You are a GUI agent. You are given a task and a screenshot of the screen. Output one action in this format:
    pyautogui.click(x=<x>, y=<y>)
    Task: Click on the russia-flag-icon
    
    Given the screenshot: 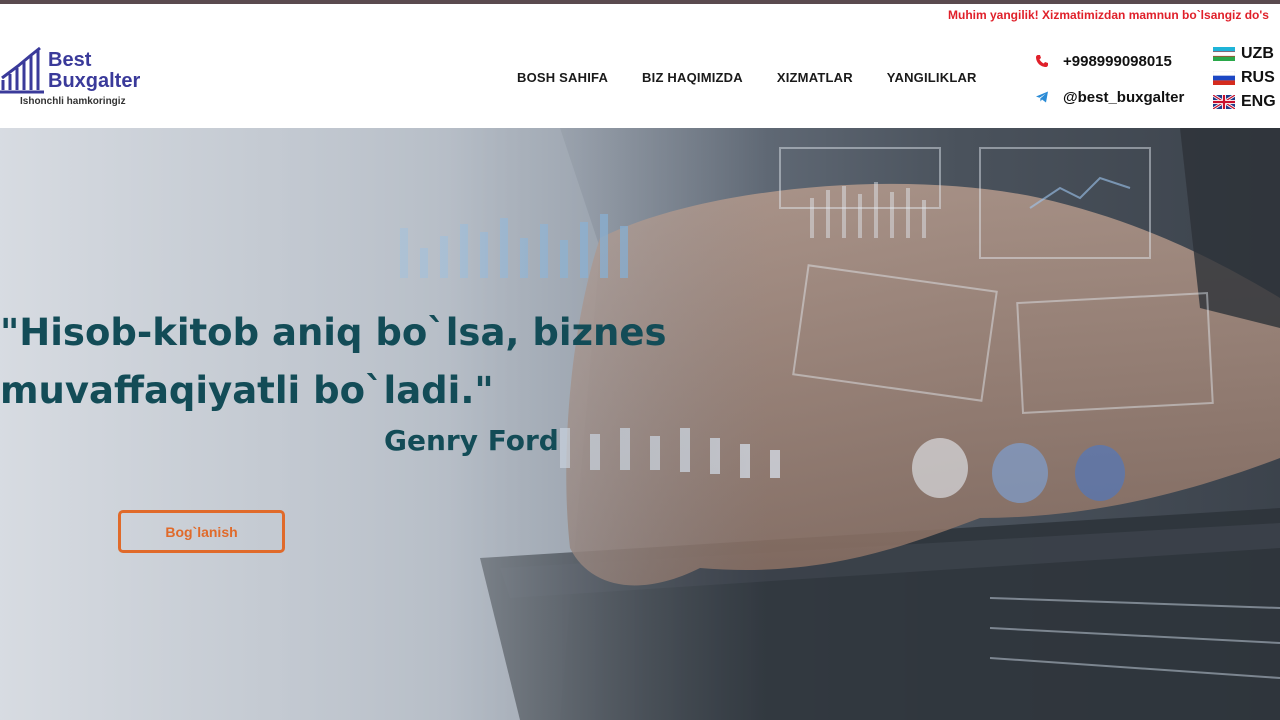 What is the action you would take?
    pyautogui.click(x=1224, y=78)
    